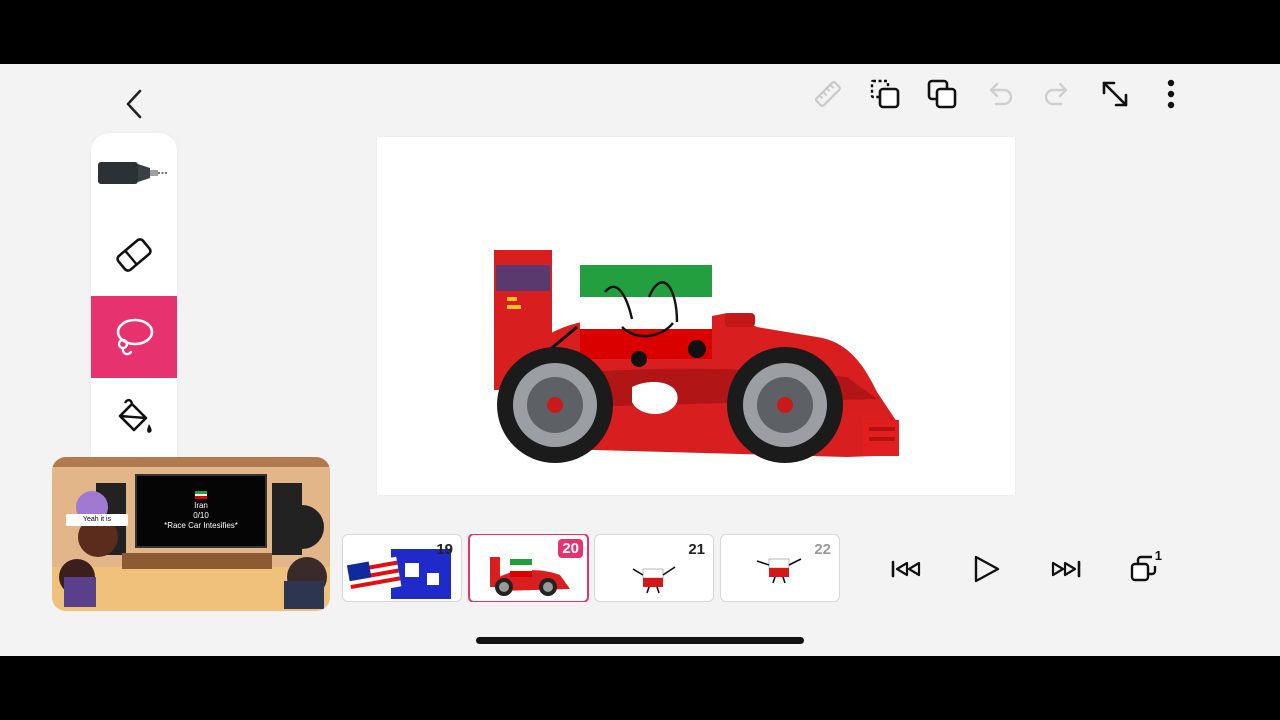 This screenshot has width=1280, height=720. I want to click on paint-bucket-icon, so click(135, 415).